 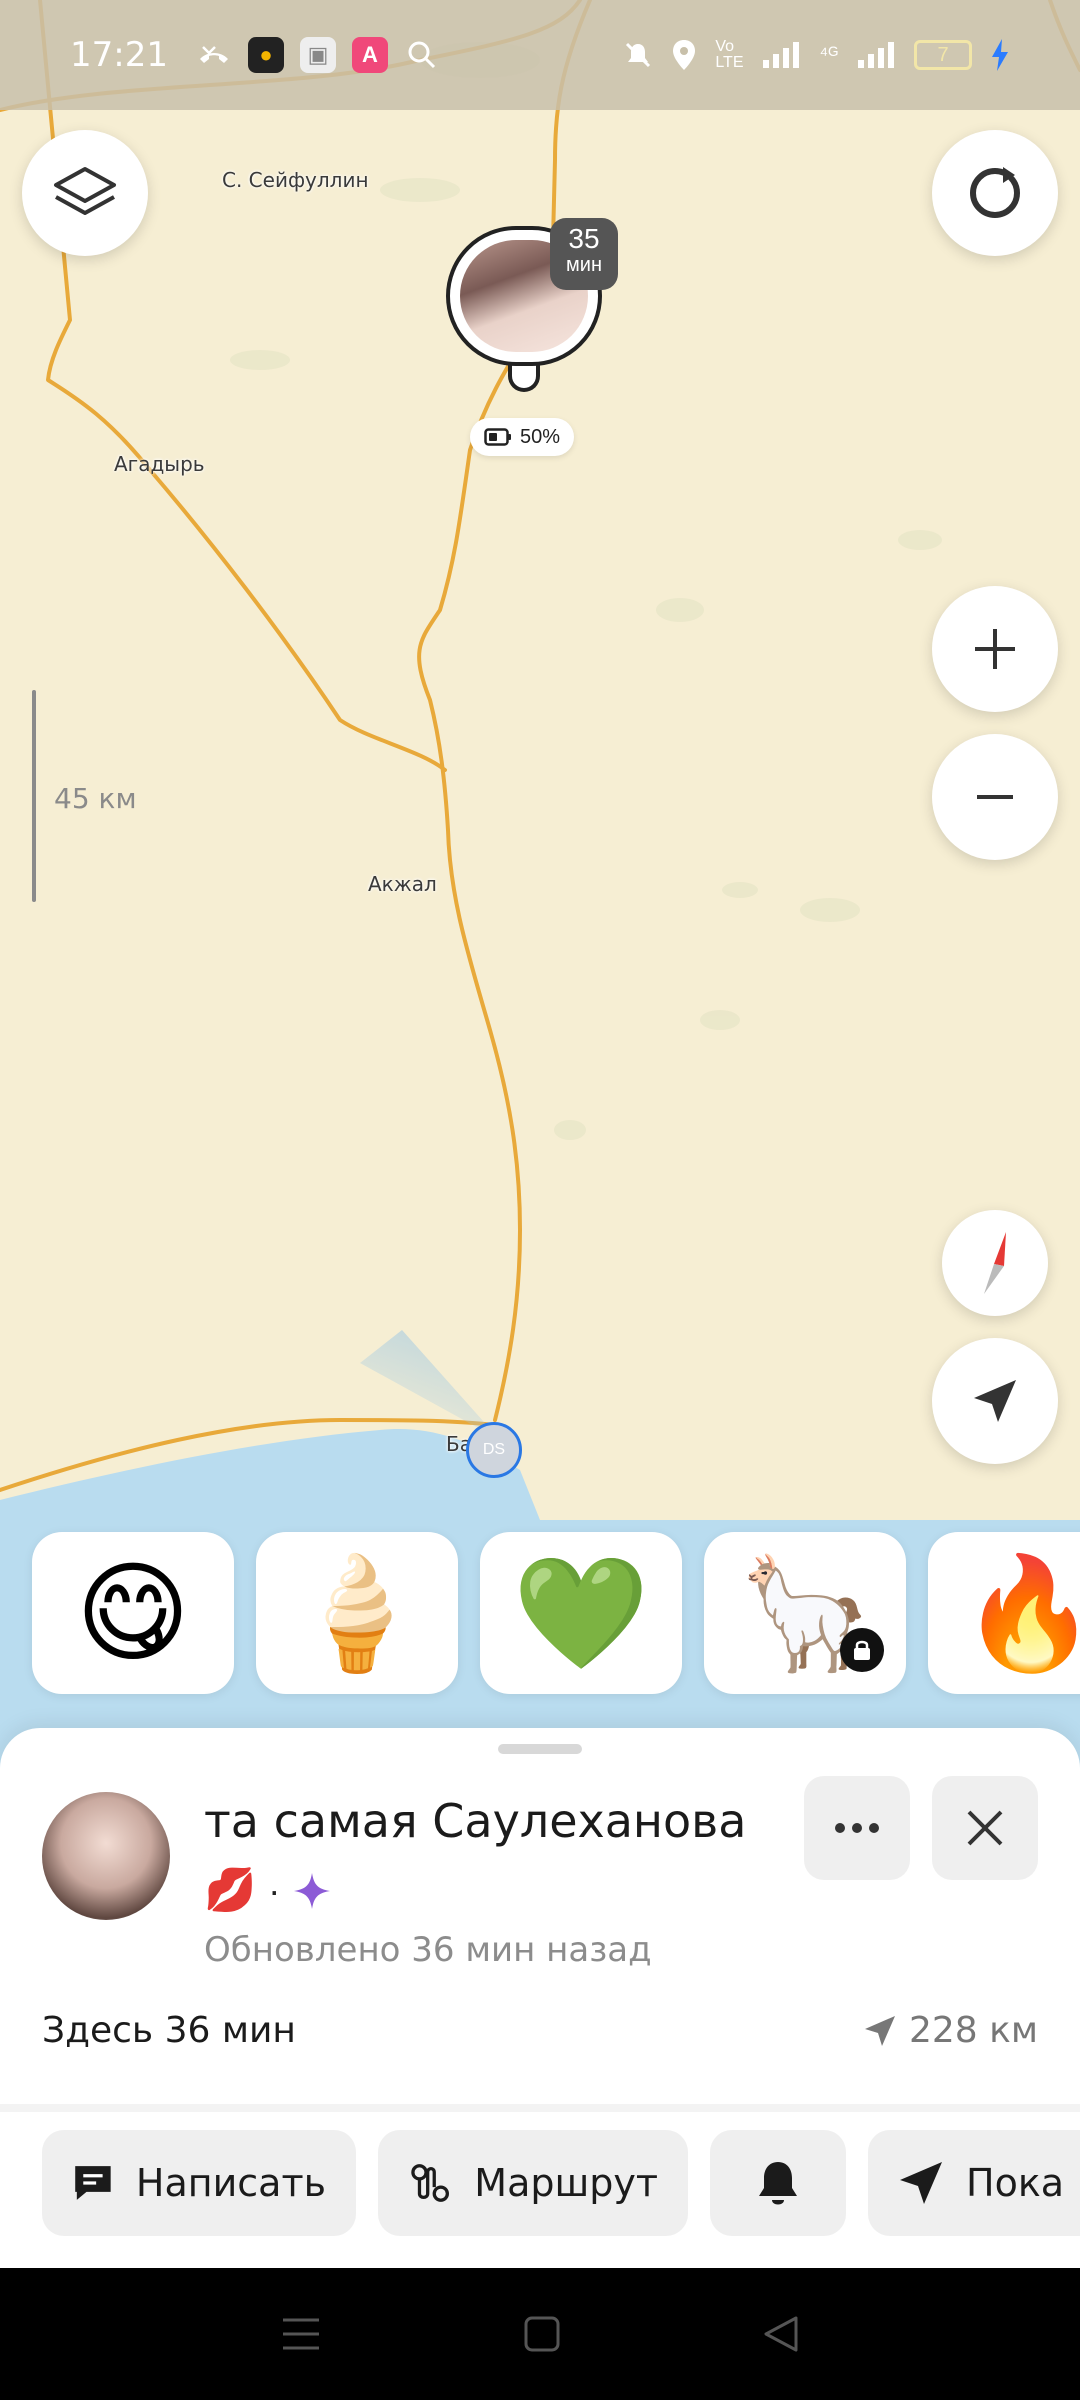 What do you see at coordinates (295, 180) in the screenshot?
I see `place-label-seifullin: С. Сейфуллин` at bounding box center [295, 180].